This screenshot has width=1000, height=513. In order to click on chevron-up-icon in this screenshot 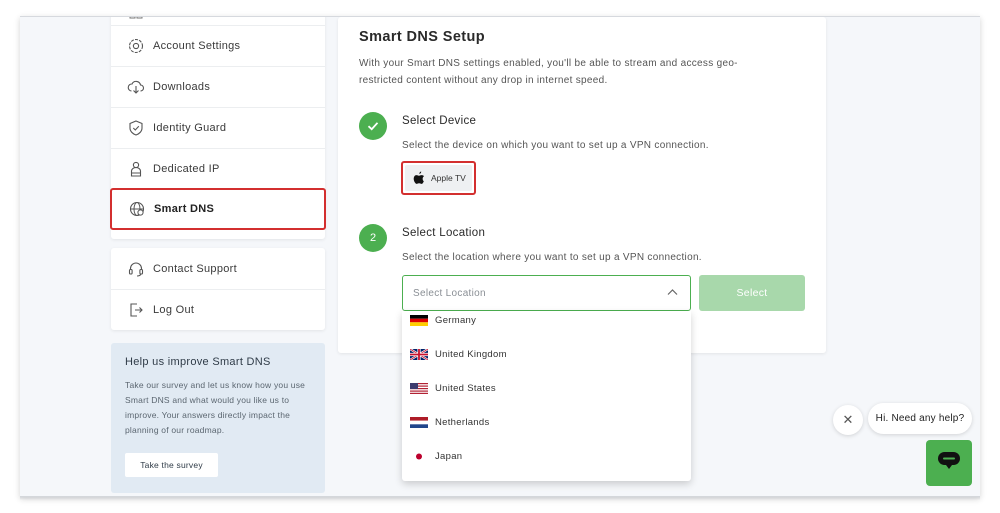, I will do `click(672, 293)`.